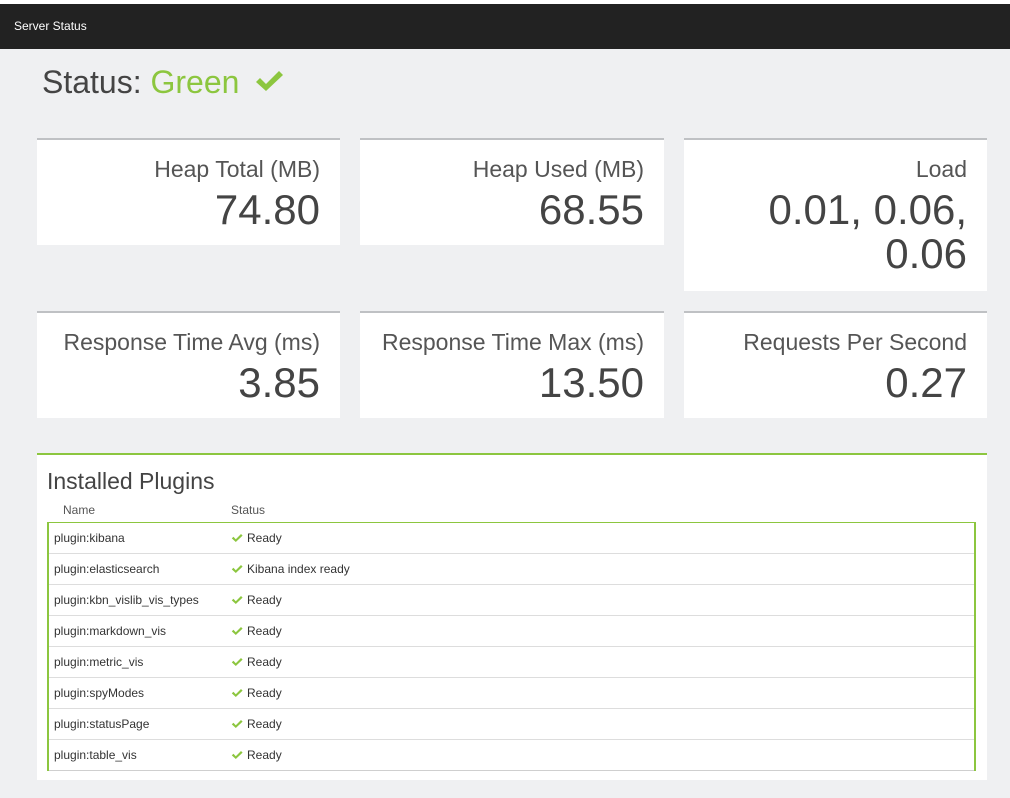 The height and width of the screenshot is (798, 1010). What do you see at coordinates (188, 364) in the screenshot?
I see `metric-response-time-avg: Response Time Avg (ms) 3.85` at bounding box center [188, 364].